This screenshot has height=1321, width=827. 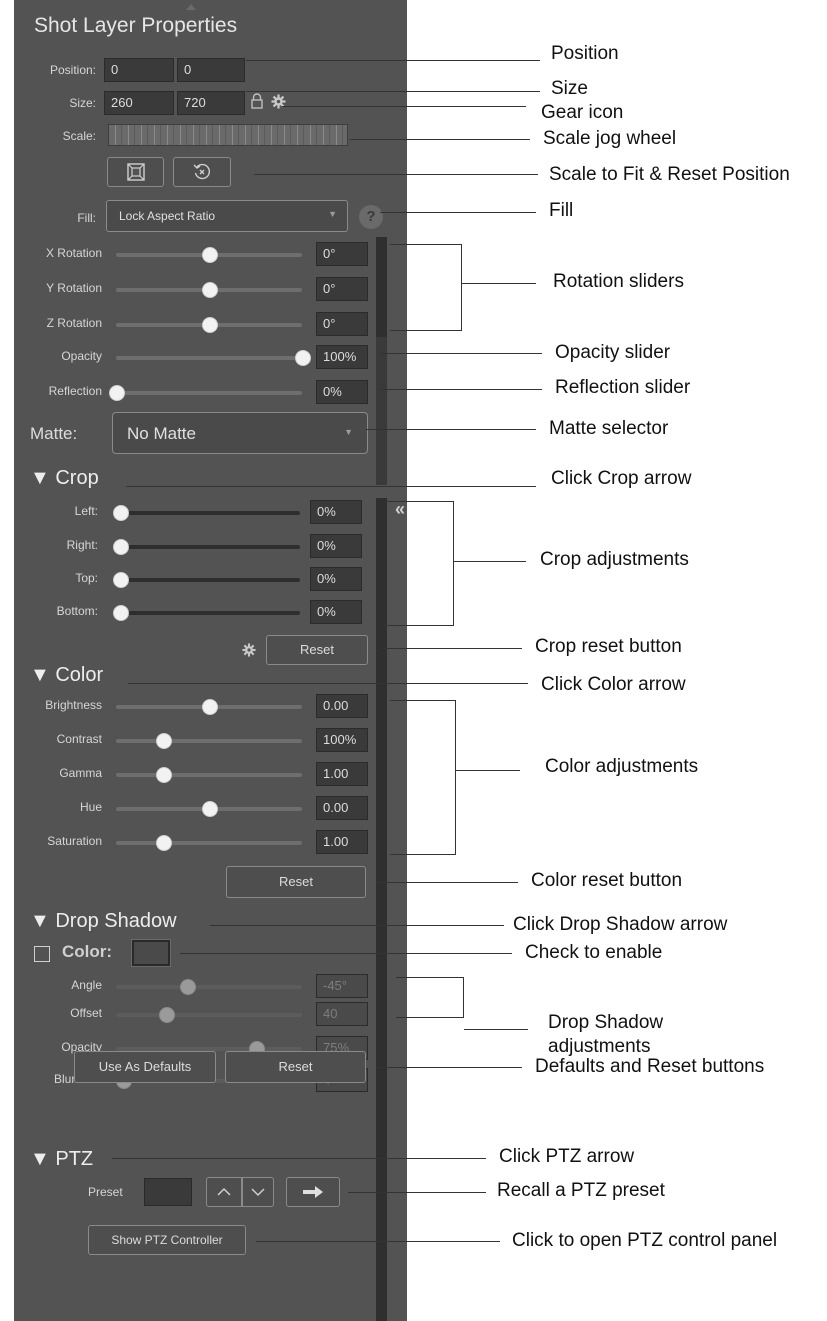 What do you see at coordinates (167, 1015) in the screenshot?
I see `shadow-offset-slider-handle` at bounding box center [167, 1015].